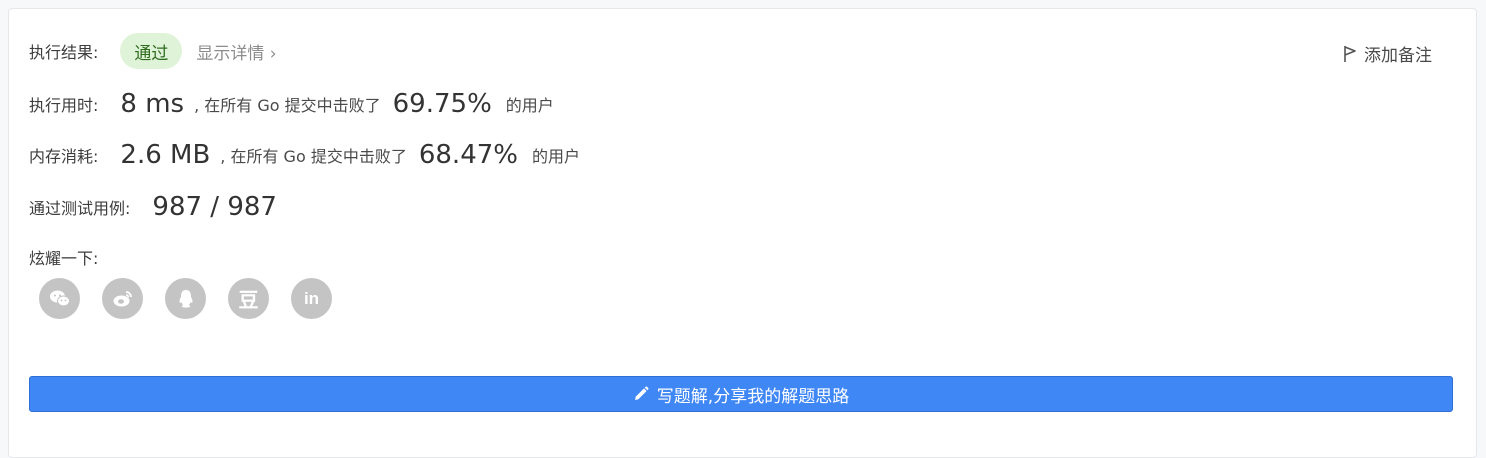 The height and width of the screenshot is (458, 1486). Describe the element at coordinates (64, 105) in the screenshot. I see `runtime-label: 执行用时:` at that location.